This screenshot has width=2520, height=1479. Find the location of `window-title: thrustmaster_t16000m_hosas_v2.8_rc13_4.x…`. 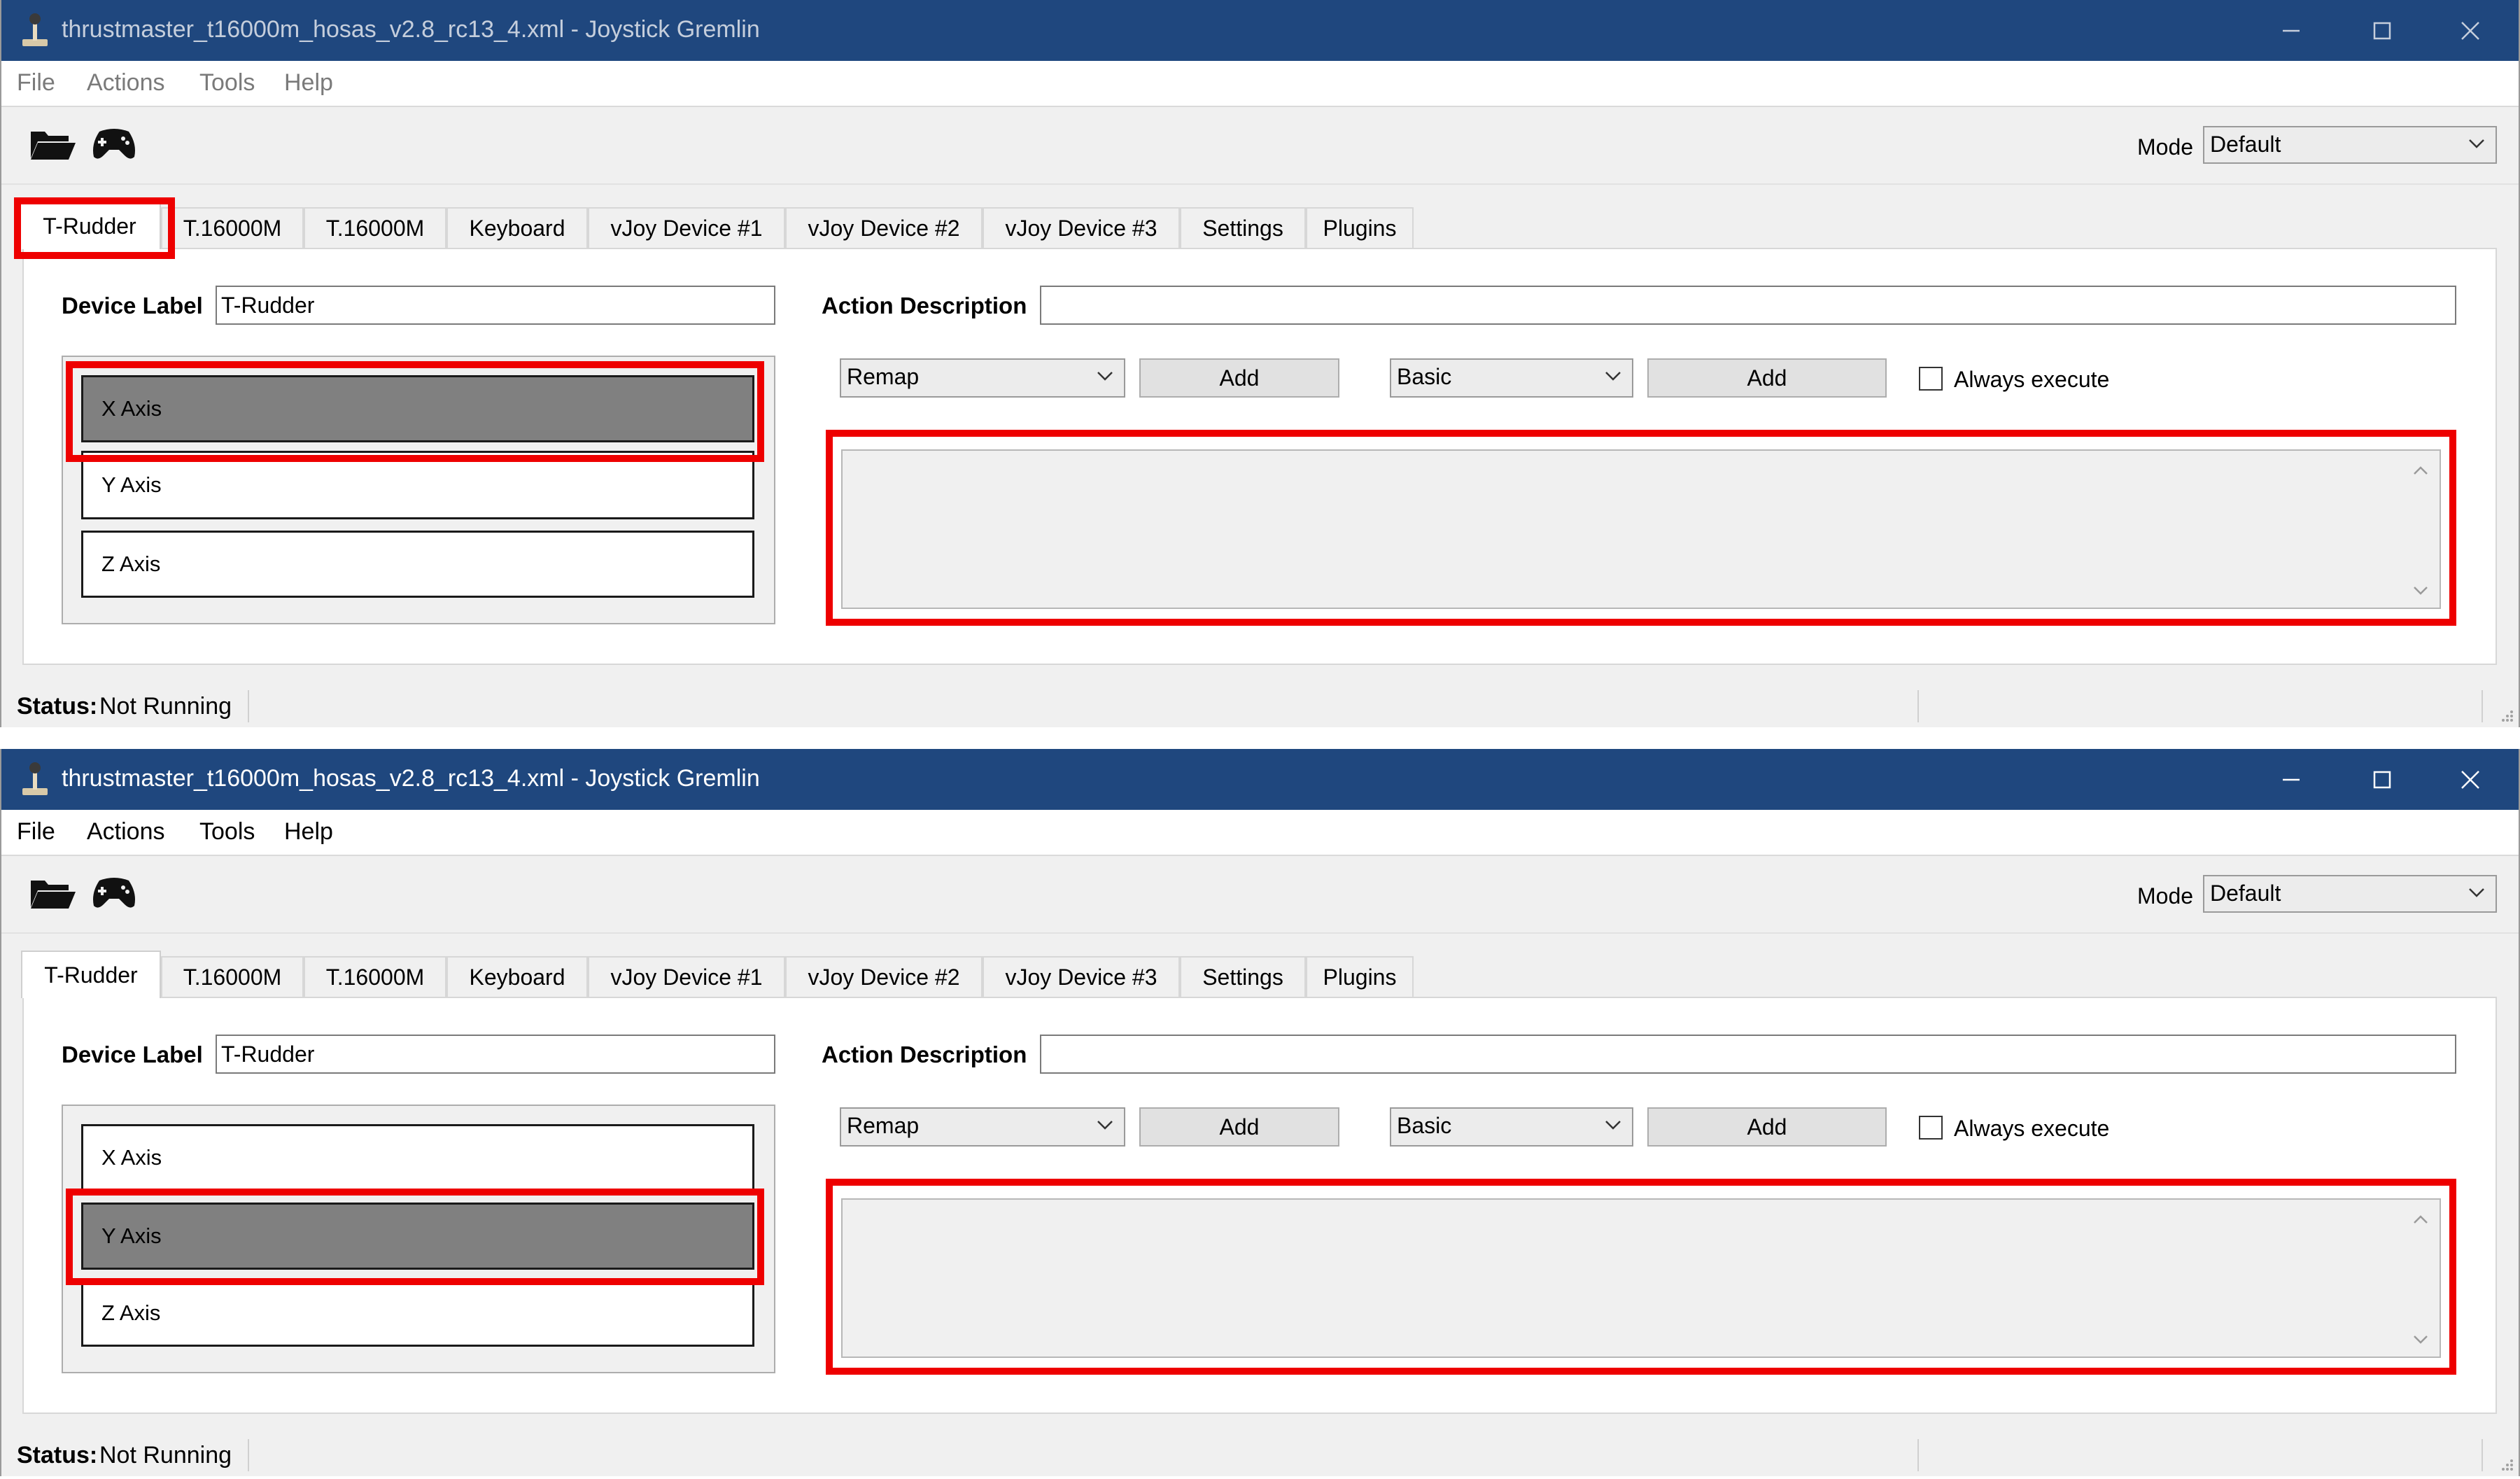

window-title: thrustmaster_t16000m_hosas_v2.8_rc13_4.x… is located at coordinates (411, 778).